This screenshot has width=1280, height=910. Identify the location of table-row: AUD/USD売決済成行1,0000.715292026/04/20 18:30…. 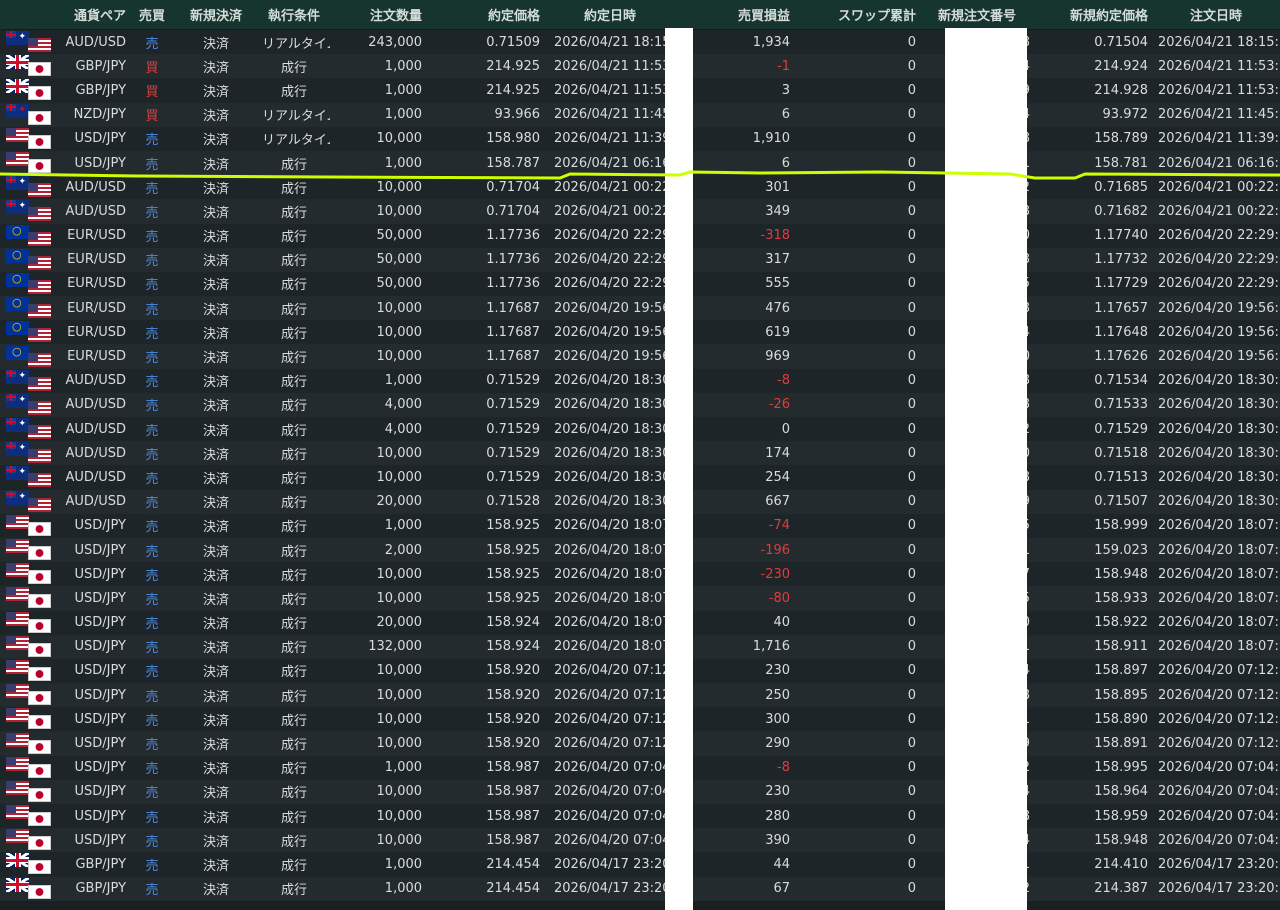
(640, 380).